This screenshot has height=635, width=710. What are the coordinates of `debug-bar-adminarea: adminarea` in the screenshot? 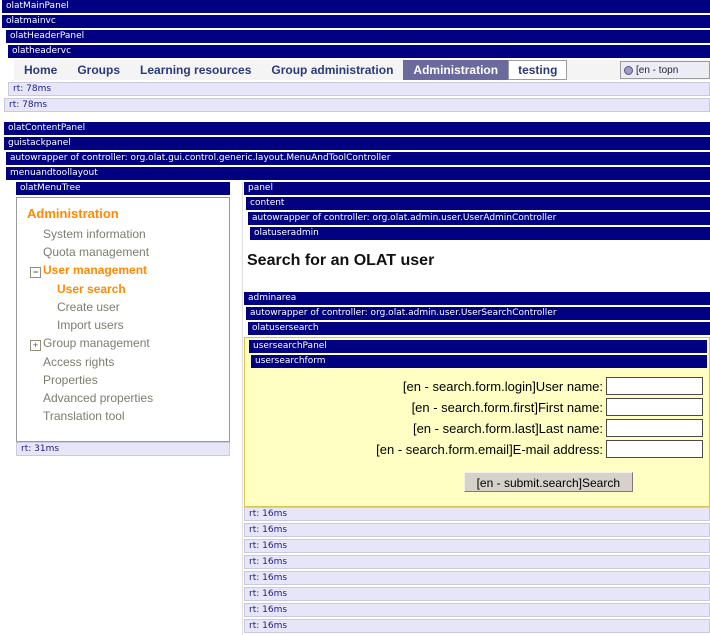 It's located at (477, 298).